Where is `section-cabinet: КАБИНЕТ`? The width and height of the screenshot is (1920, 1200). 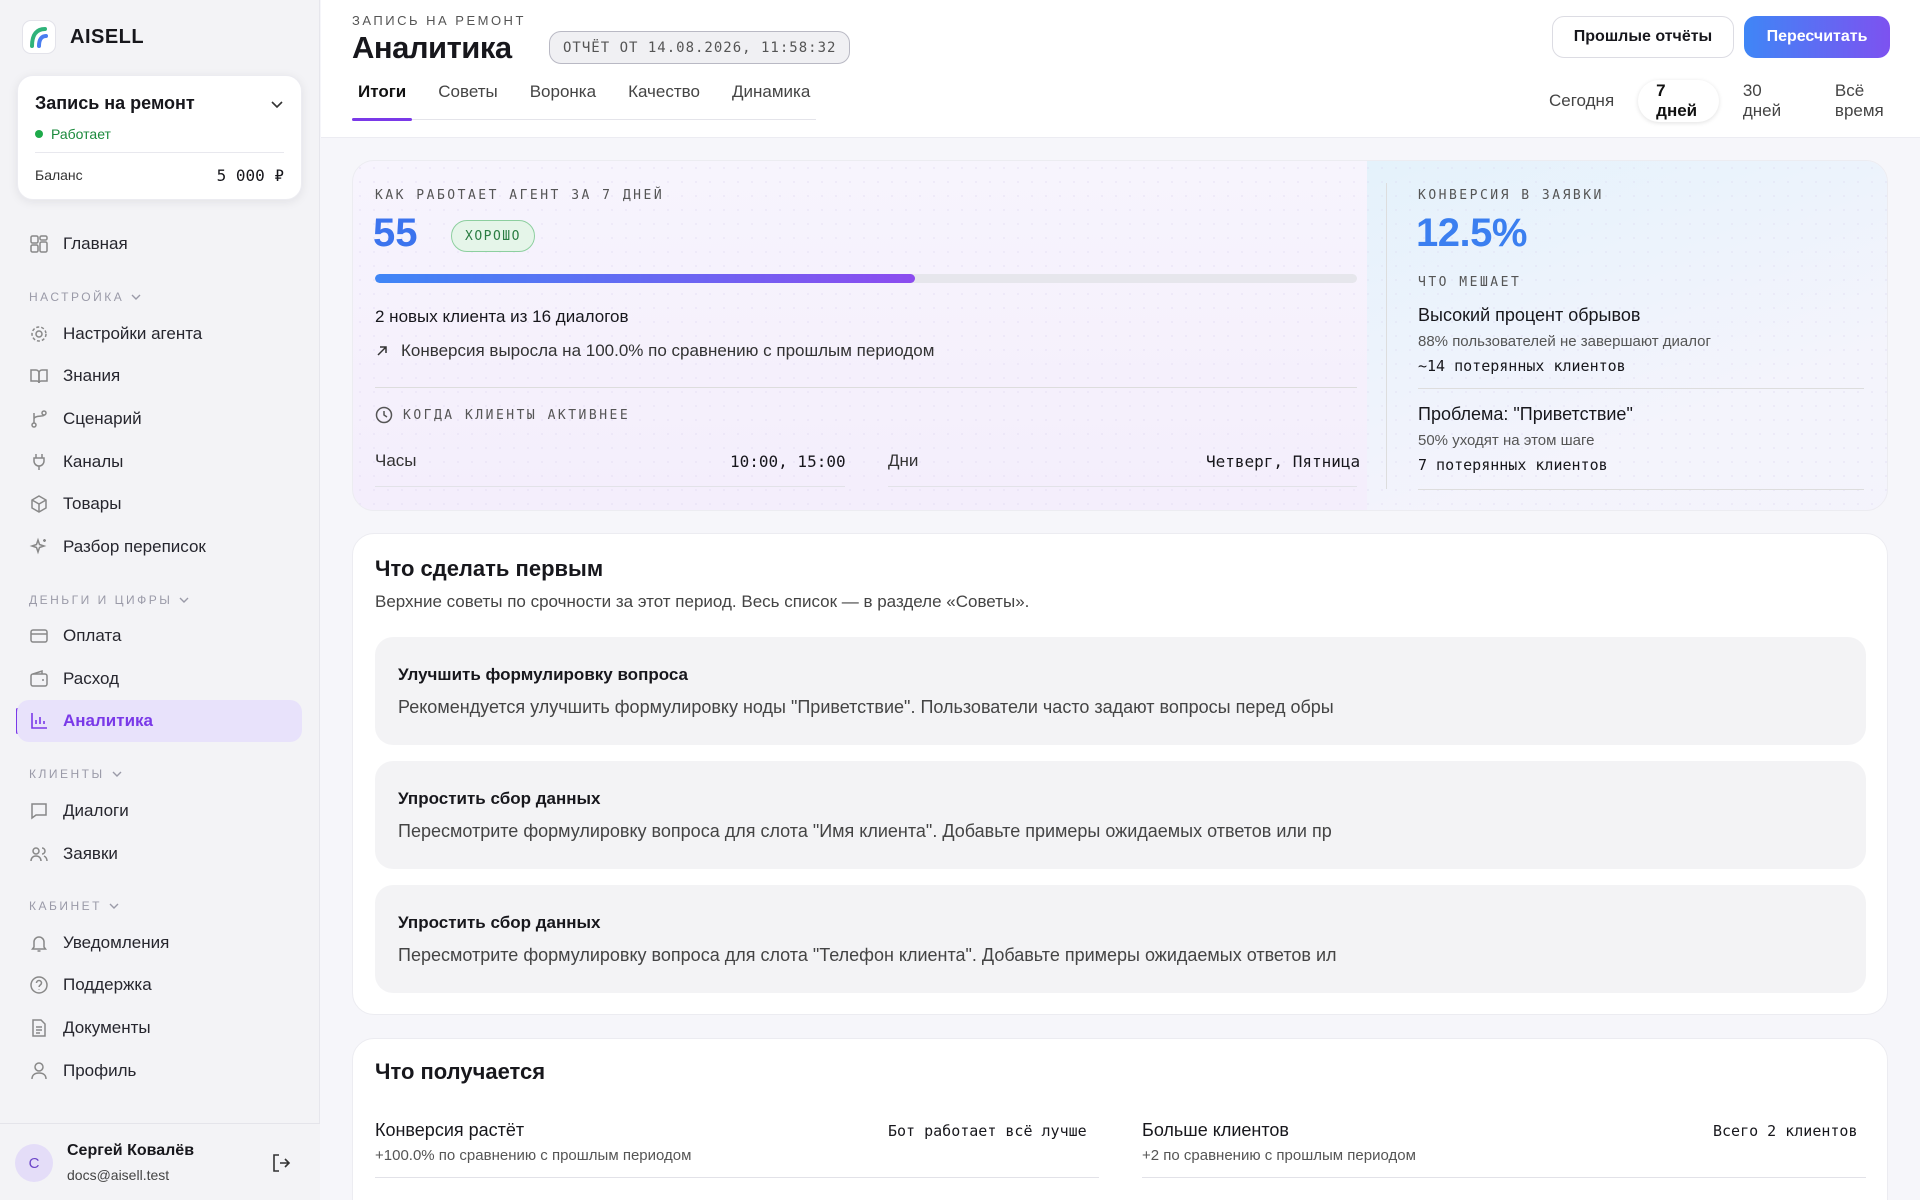 section-cabinet: КАБИНЕТ is located at coordinates (74, 906).